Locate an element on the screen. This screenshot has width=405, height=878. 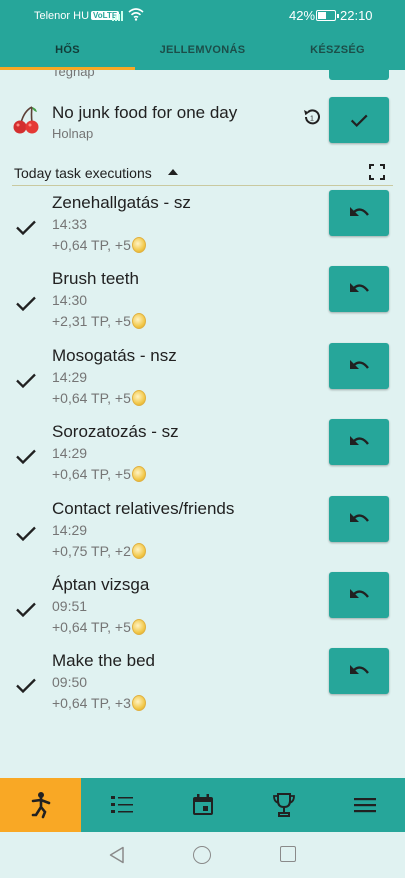
home-icon is located at coordinates (202, 855).